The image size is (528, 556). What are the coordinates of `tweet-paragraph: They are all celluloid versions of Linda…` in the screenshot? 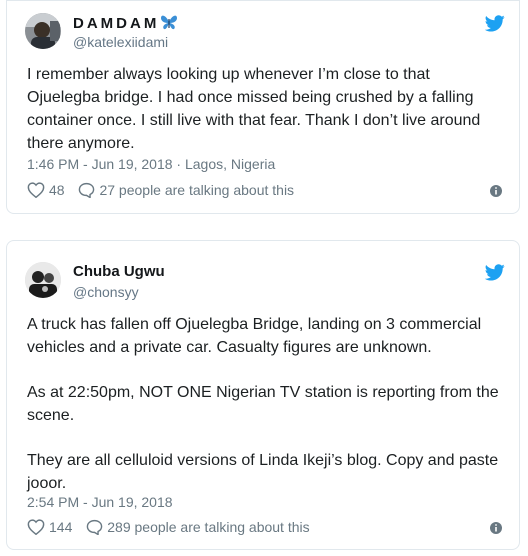 It's located at (263, 472).